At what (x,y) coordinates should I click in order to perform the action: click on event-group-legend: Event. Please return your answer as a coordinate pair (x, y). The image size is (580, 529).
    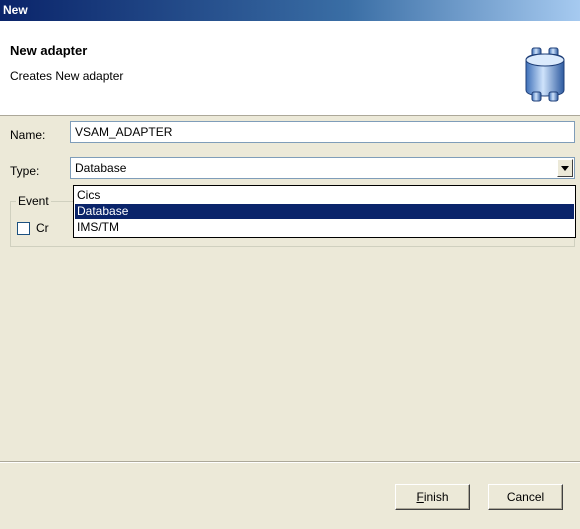
    Looking at the image, I should click on (33, 201).